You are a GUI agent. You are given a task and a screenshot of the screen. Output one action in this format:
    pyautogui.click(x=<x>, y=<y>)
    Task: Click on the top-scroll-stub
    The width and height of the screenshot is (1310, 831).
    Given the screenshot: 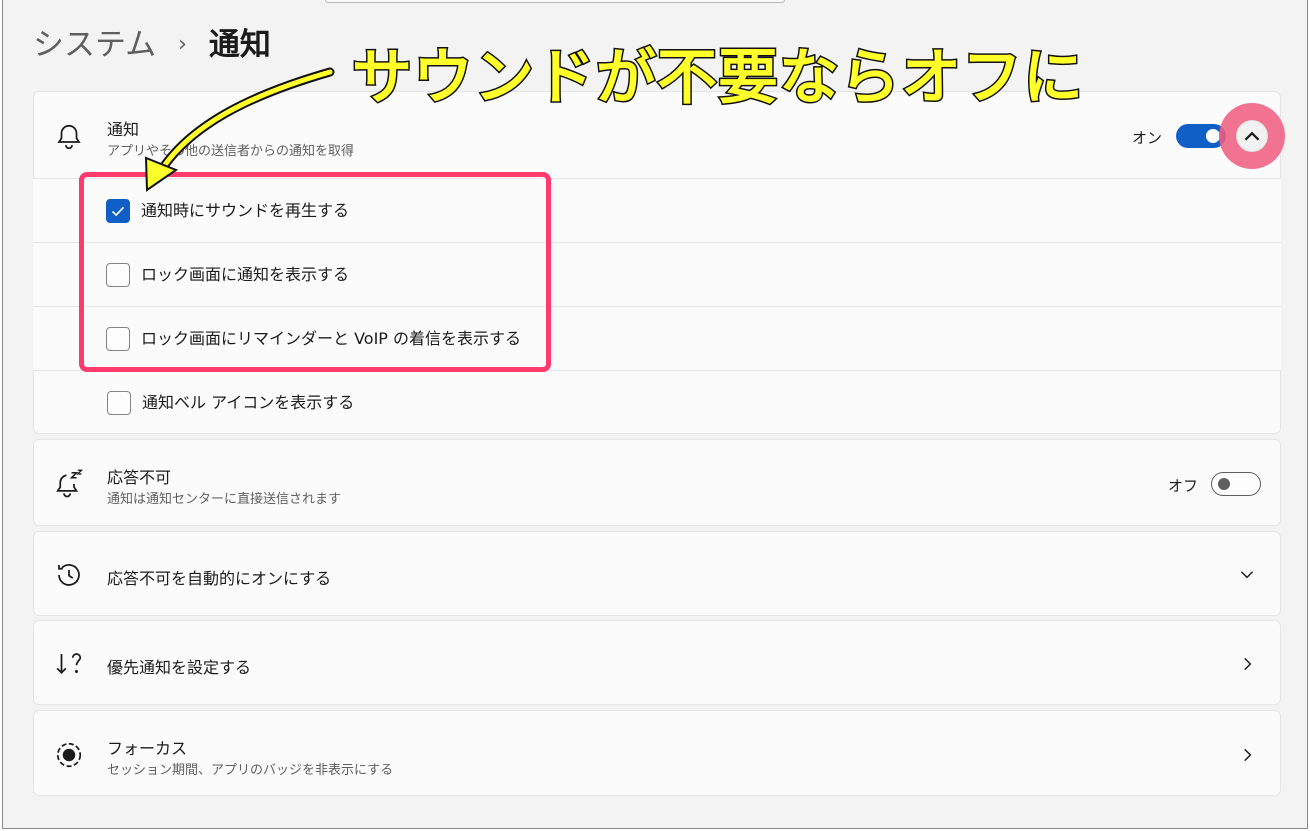 What is the action you would take?
    pyautogui.click(x=555, y=1)
    